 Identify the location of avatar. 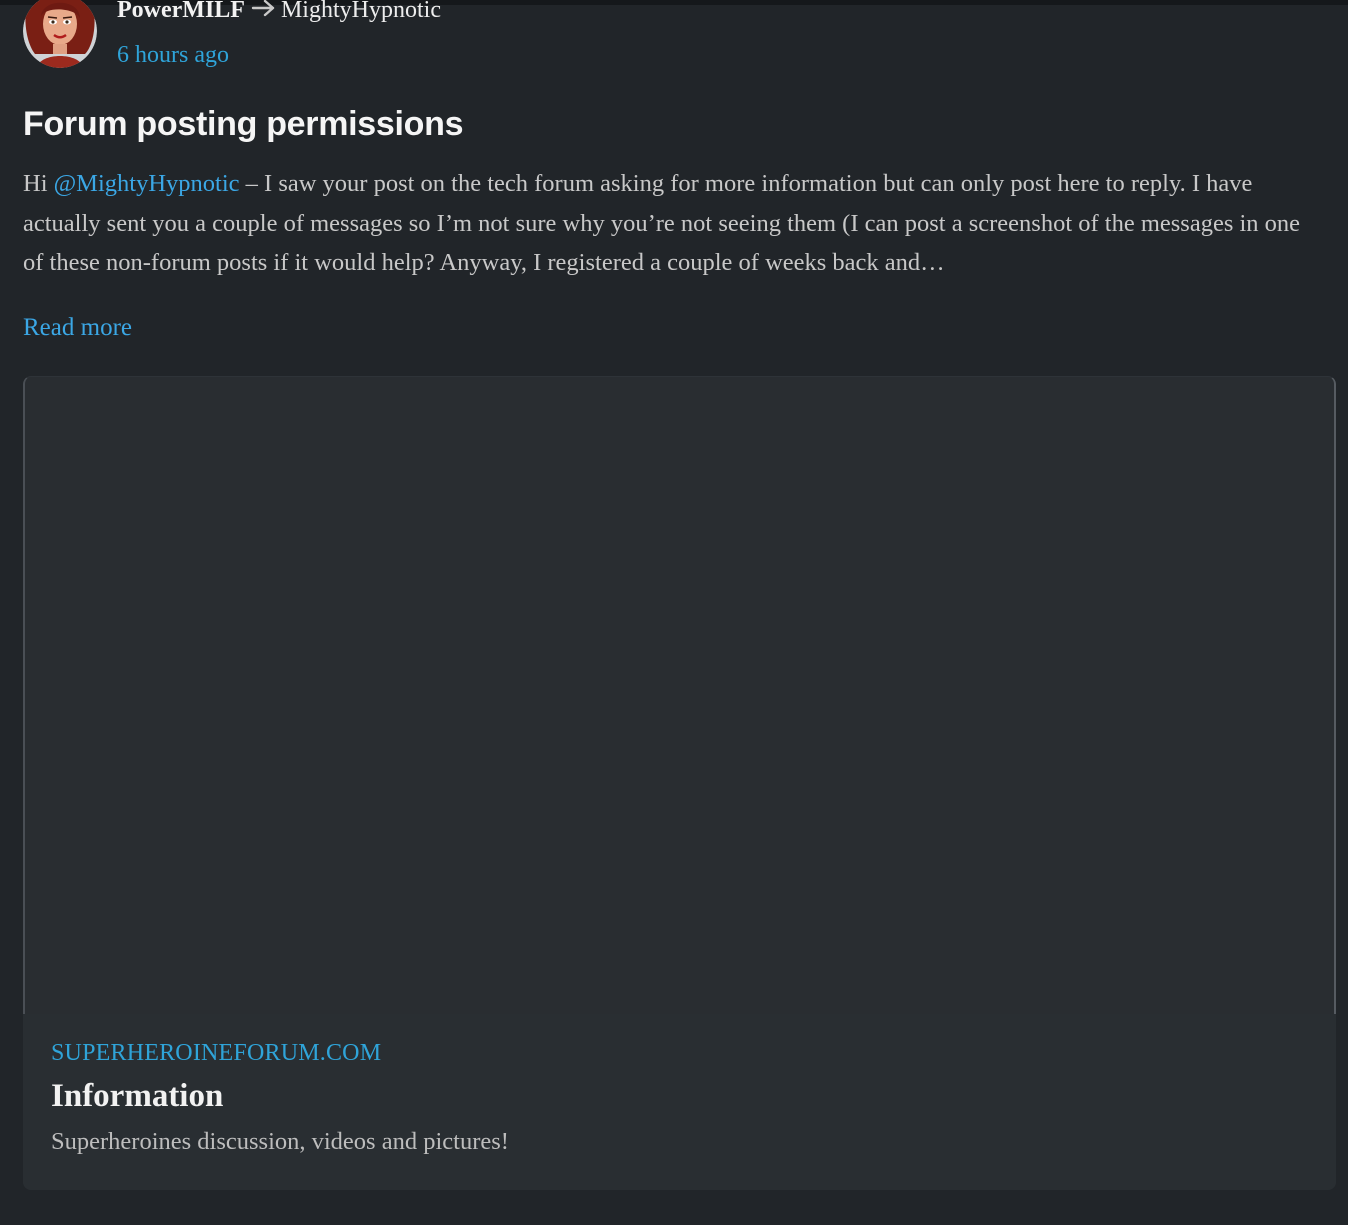
(60, 34).